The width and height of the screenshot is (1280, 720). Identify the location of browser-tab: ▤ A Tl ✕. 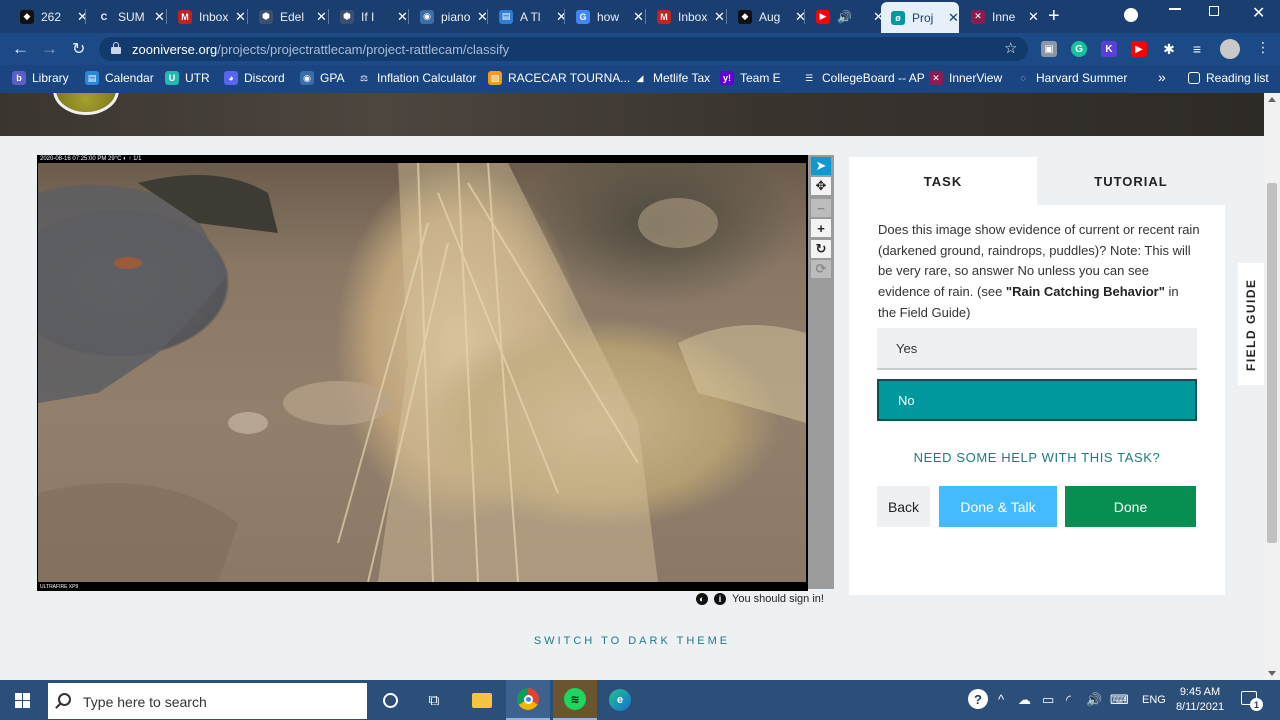
(528, 16).